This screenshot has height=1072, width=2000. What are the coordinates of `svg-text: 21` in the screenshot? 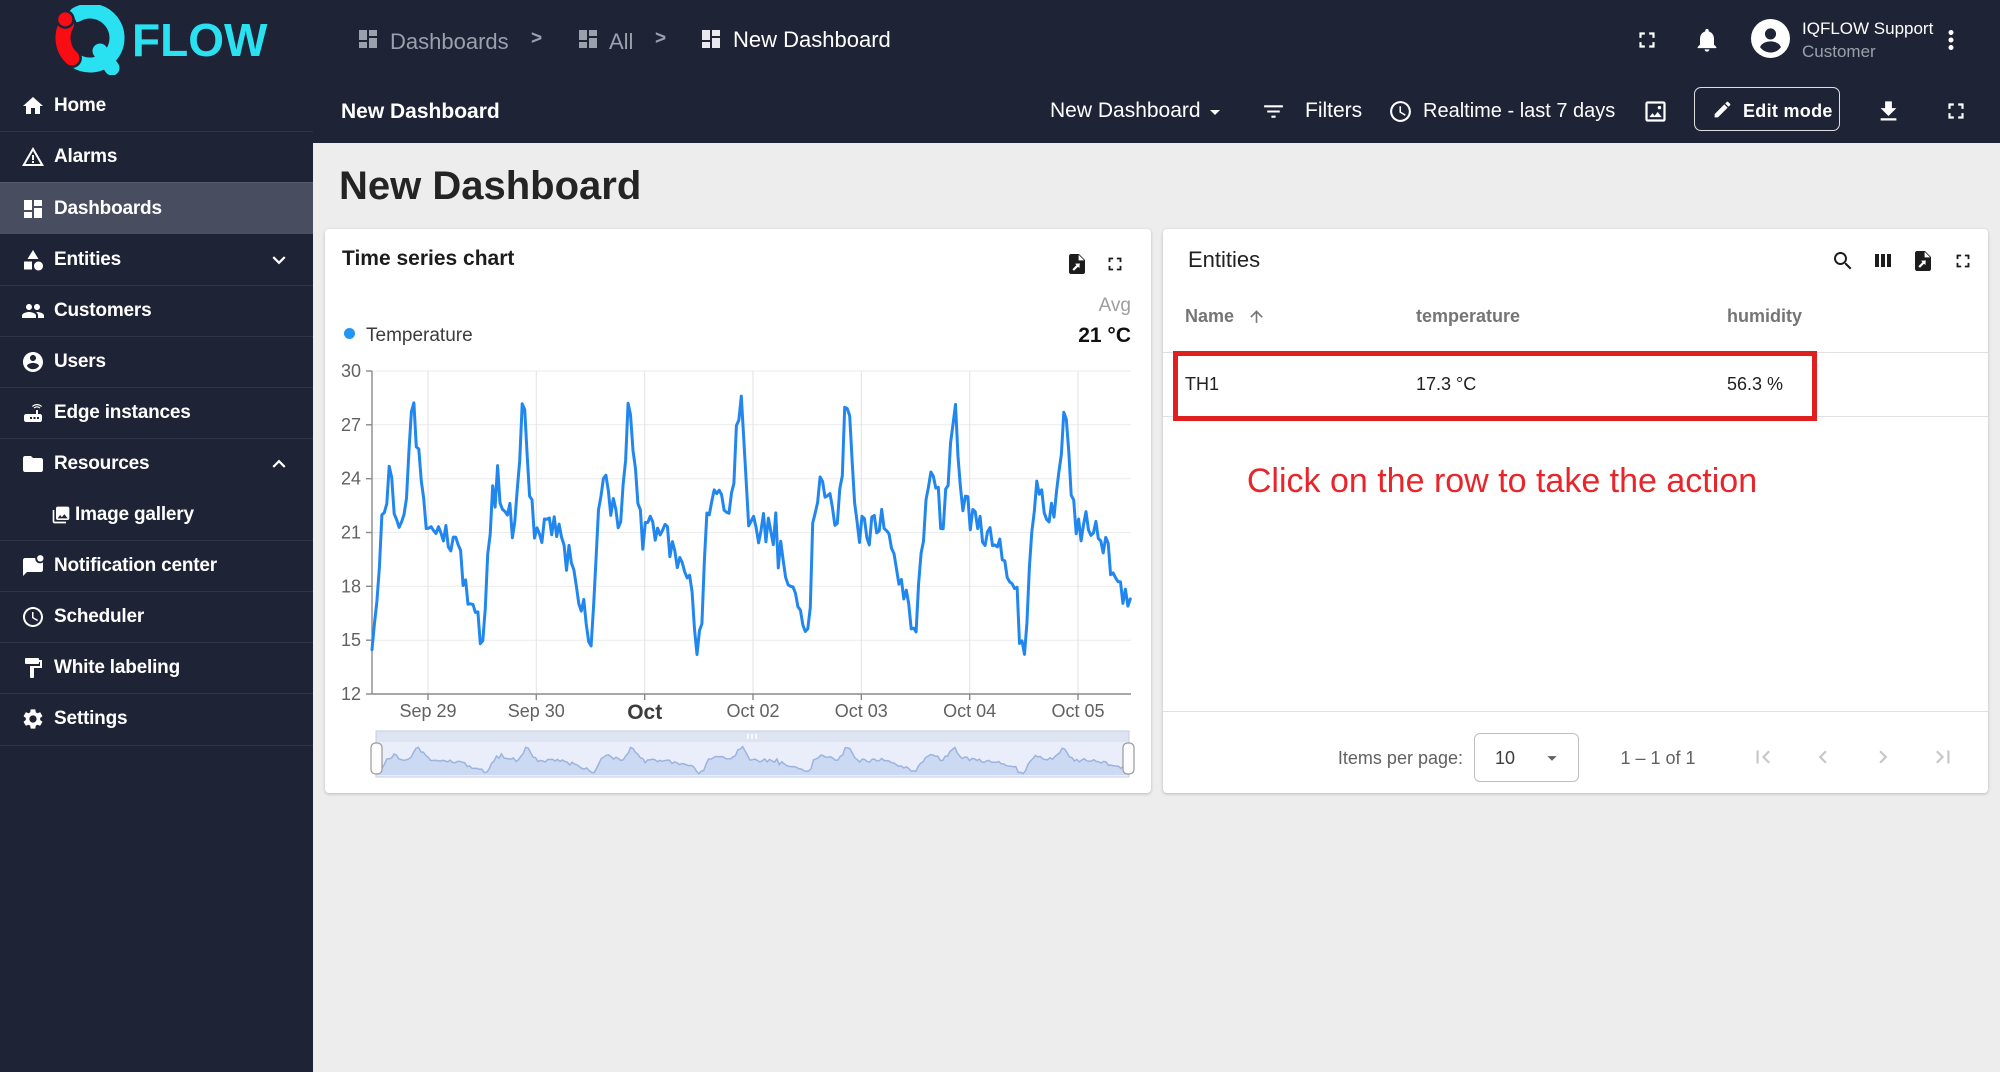 It's located at (351, 533).